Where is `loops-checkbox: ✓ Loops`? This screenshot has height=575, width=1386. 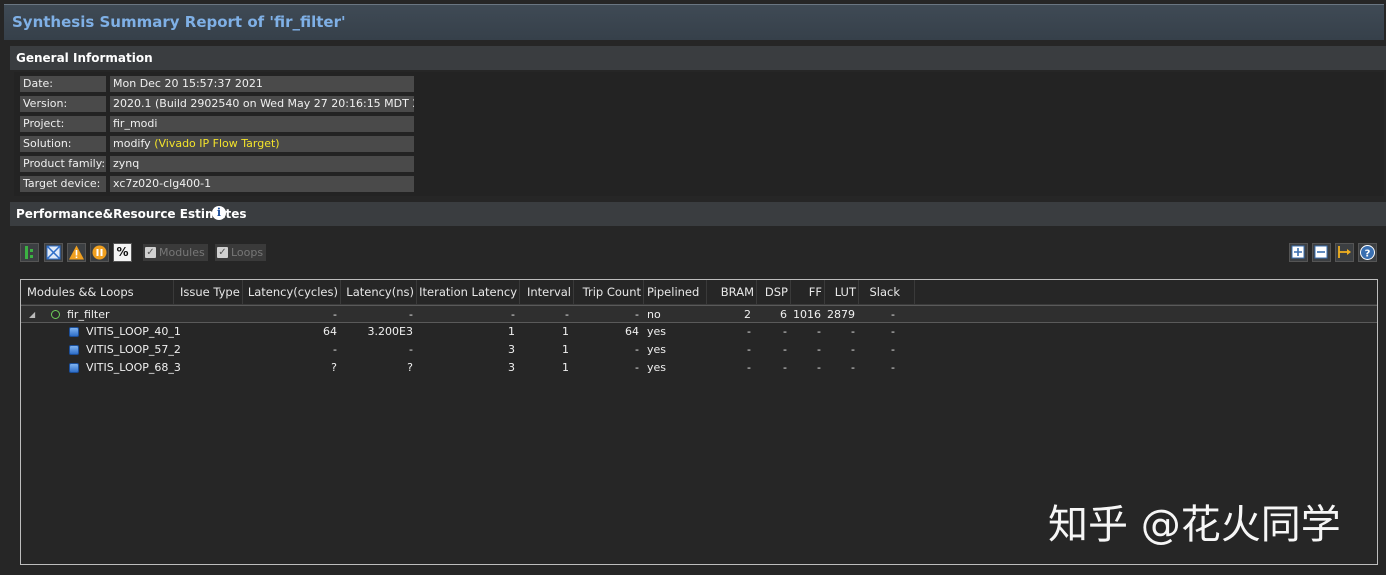
loops-checkbox: ✓ Loops is located at coordinates (241, 252).